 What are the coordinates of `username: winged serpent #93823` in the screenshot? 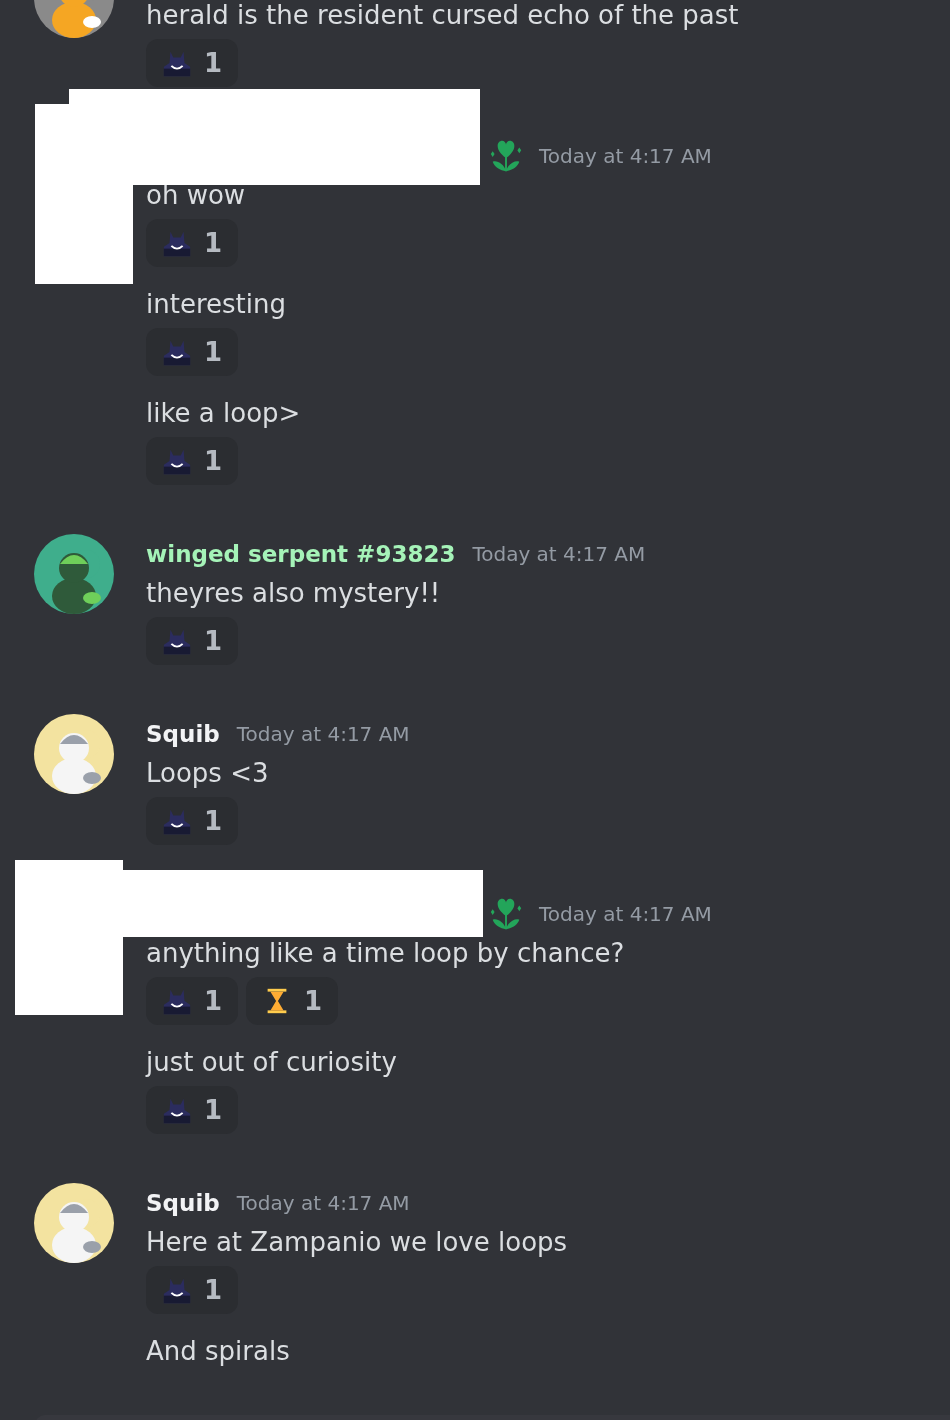 It's located at (301, 554).